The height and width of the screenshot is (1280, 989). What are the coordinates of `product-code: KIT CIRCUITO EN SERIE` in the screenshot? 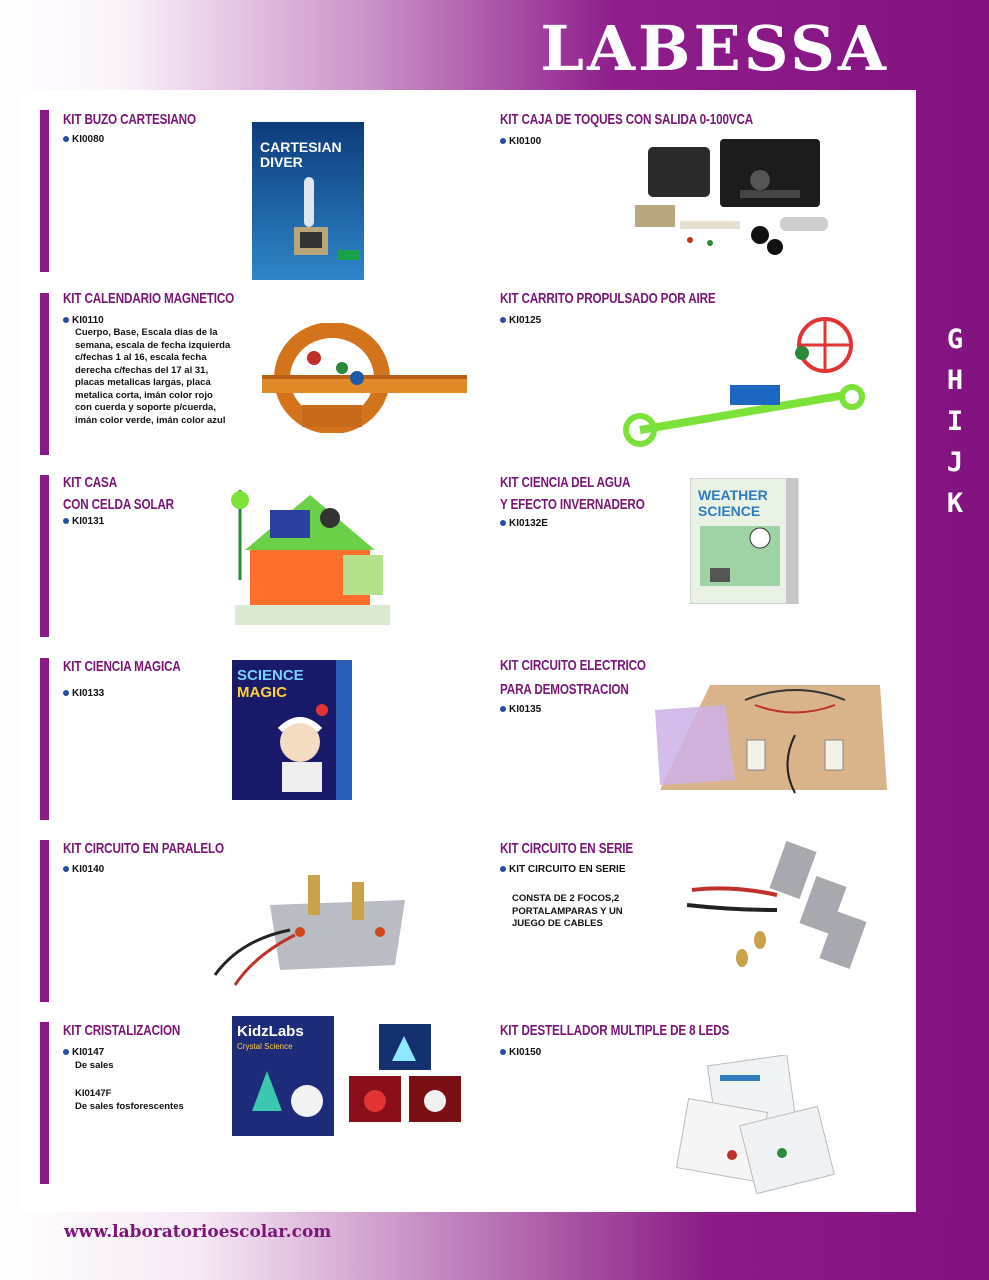 It's located at (563, 869).